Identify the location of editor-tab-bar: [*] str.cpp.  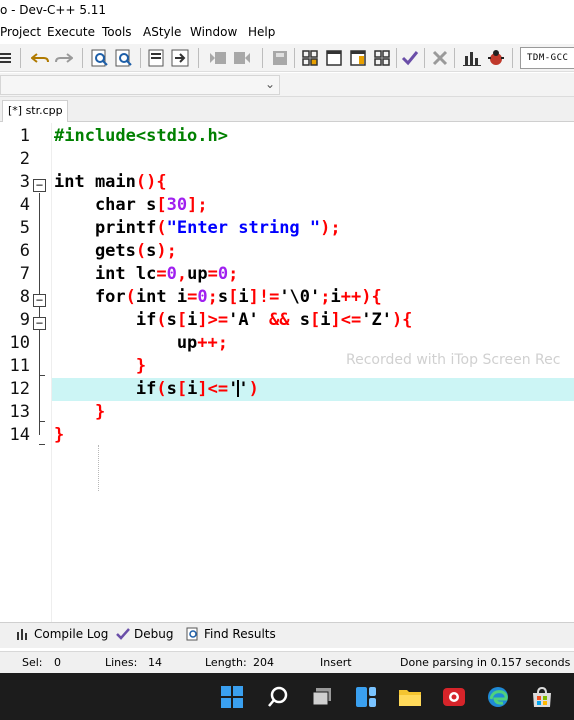
(287, 109).